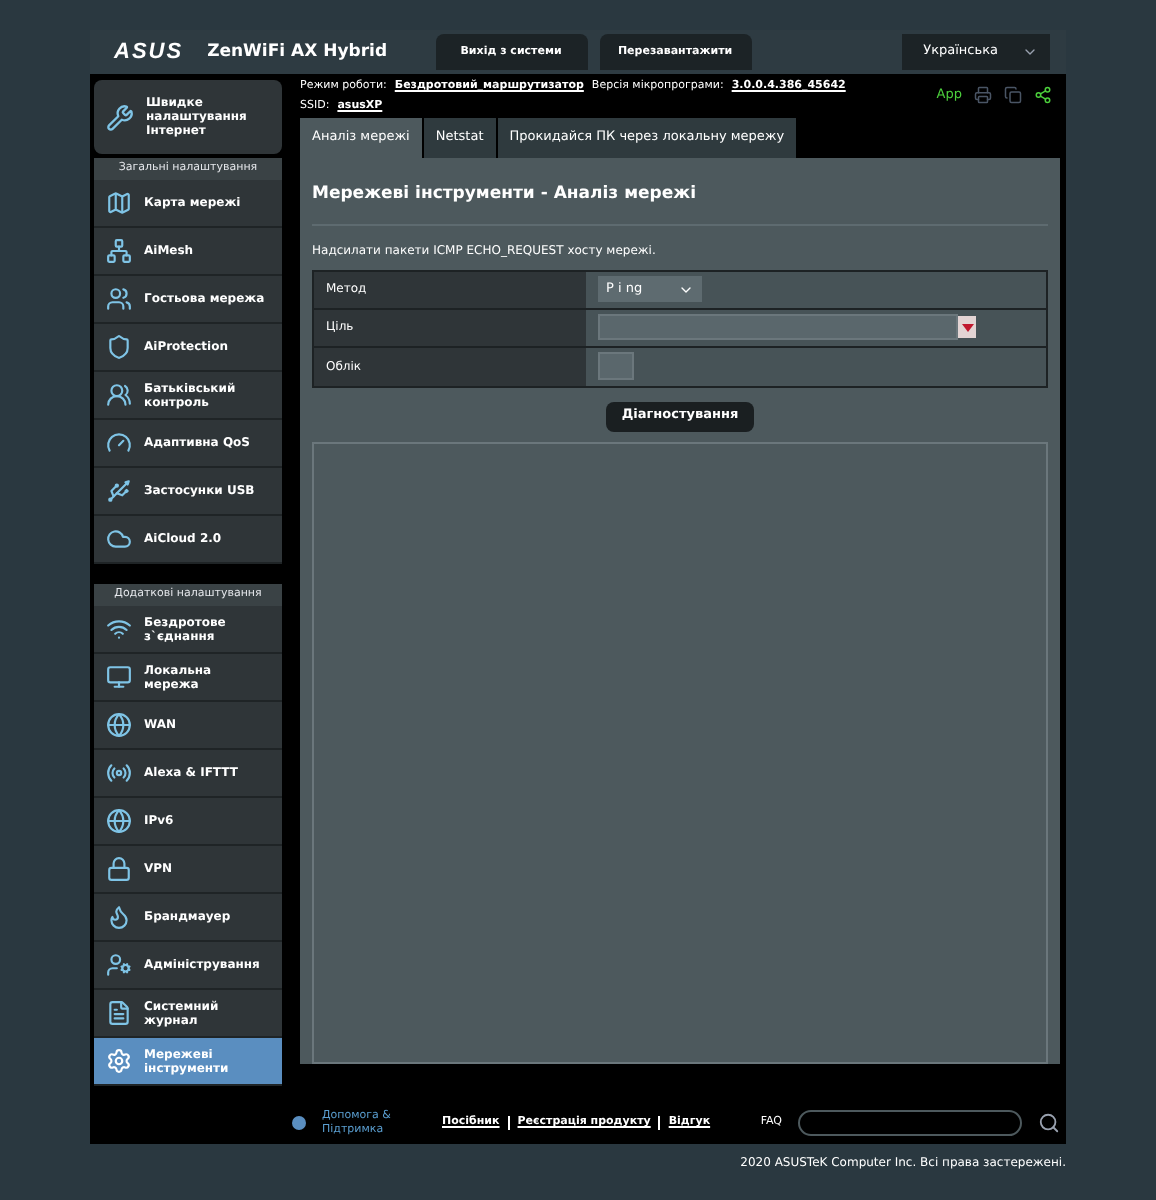  Describe the element at coordinates (119, 251) in the screenshot. I see `network-icon` at that location.